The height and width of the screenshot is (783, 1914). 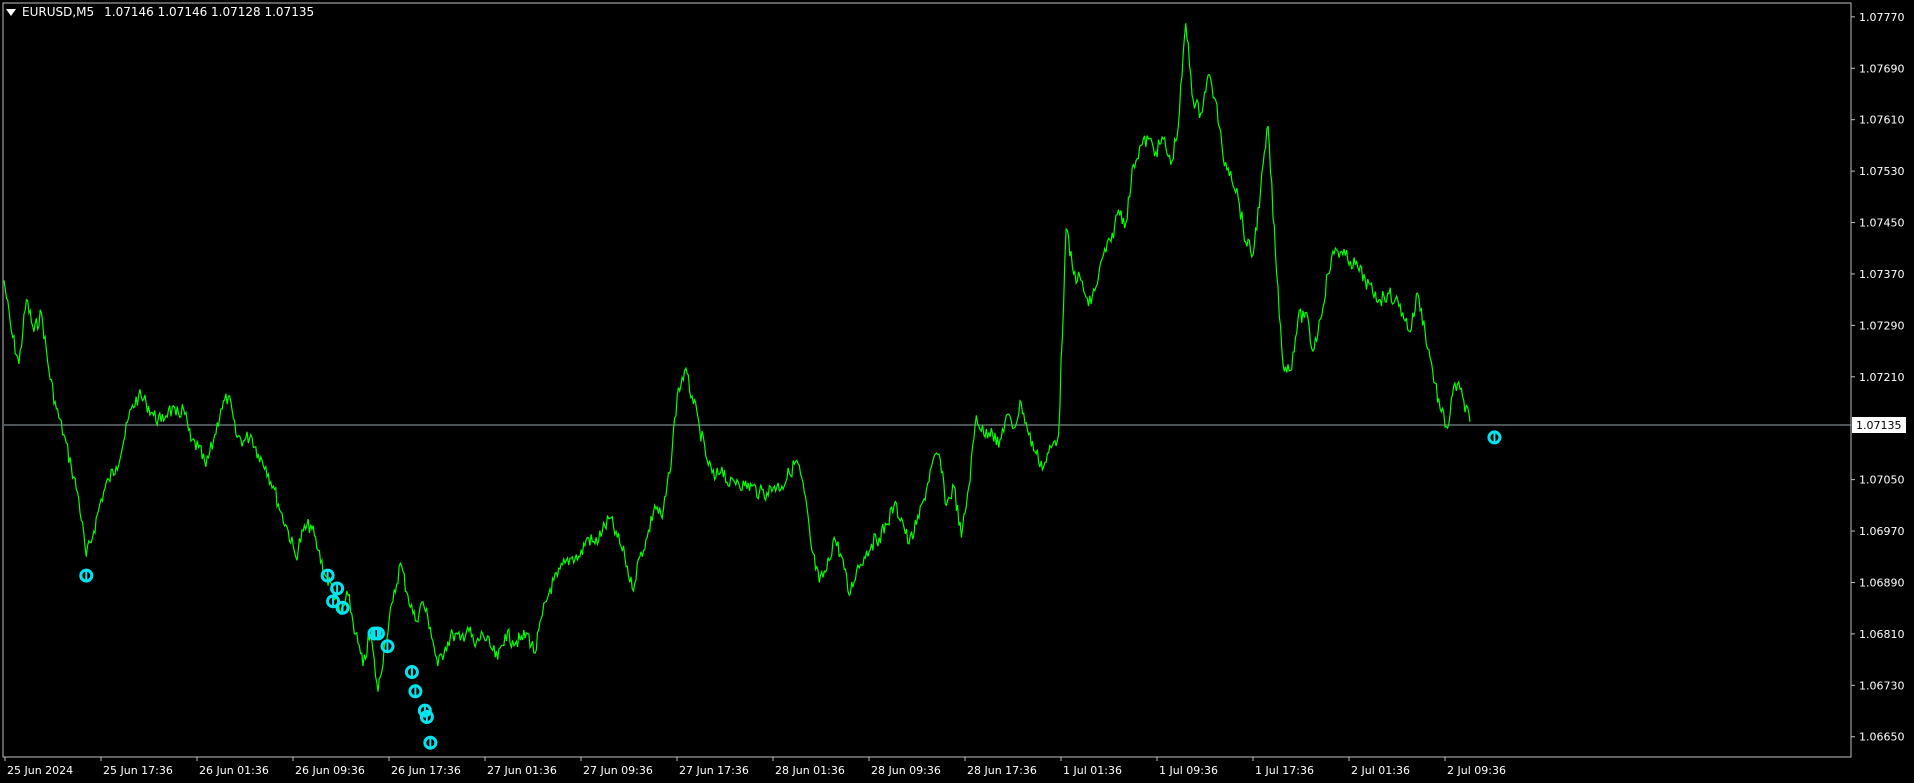 What do you see at coordinates (1882, 120) in the screenshot?
I see `y-tick-label: 1.07610` at bounding box center [1882, 120].